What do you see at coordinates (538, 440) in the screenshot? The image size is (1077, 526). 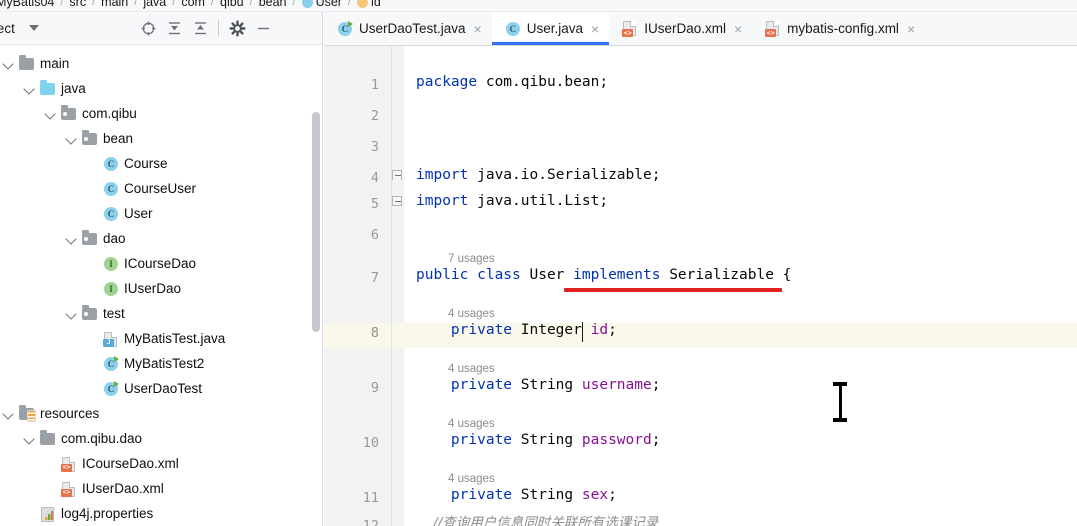 I see `code-line: private String password;` at bounding box center [538, 440].